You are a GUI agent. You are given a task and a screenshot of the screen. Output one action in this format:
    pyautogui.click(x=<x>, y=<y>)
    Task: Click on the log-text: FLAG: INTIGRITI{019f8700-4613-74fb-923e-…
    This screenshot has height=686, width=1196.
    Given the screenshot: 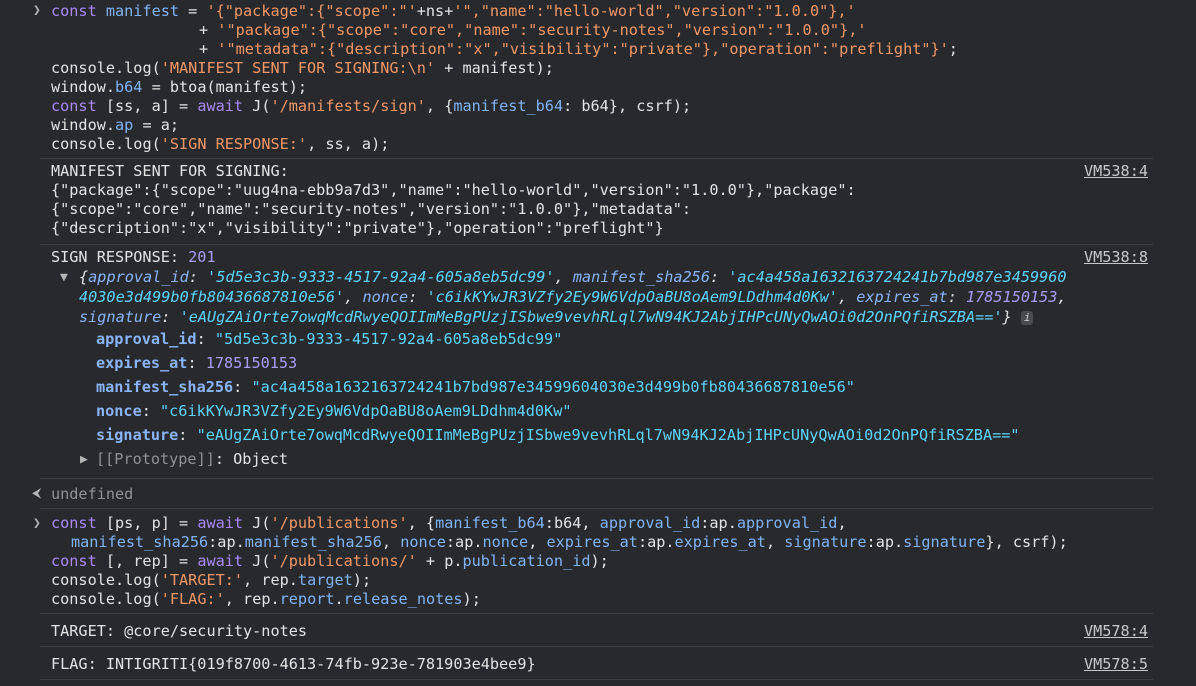 What is the action you would take?
    pyautogui.click(x=293, y=664)
    